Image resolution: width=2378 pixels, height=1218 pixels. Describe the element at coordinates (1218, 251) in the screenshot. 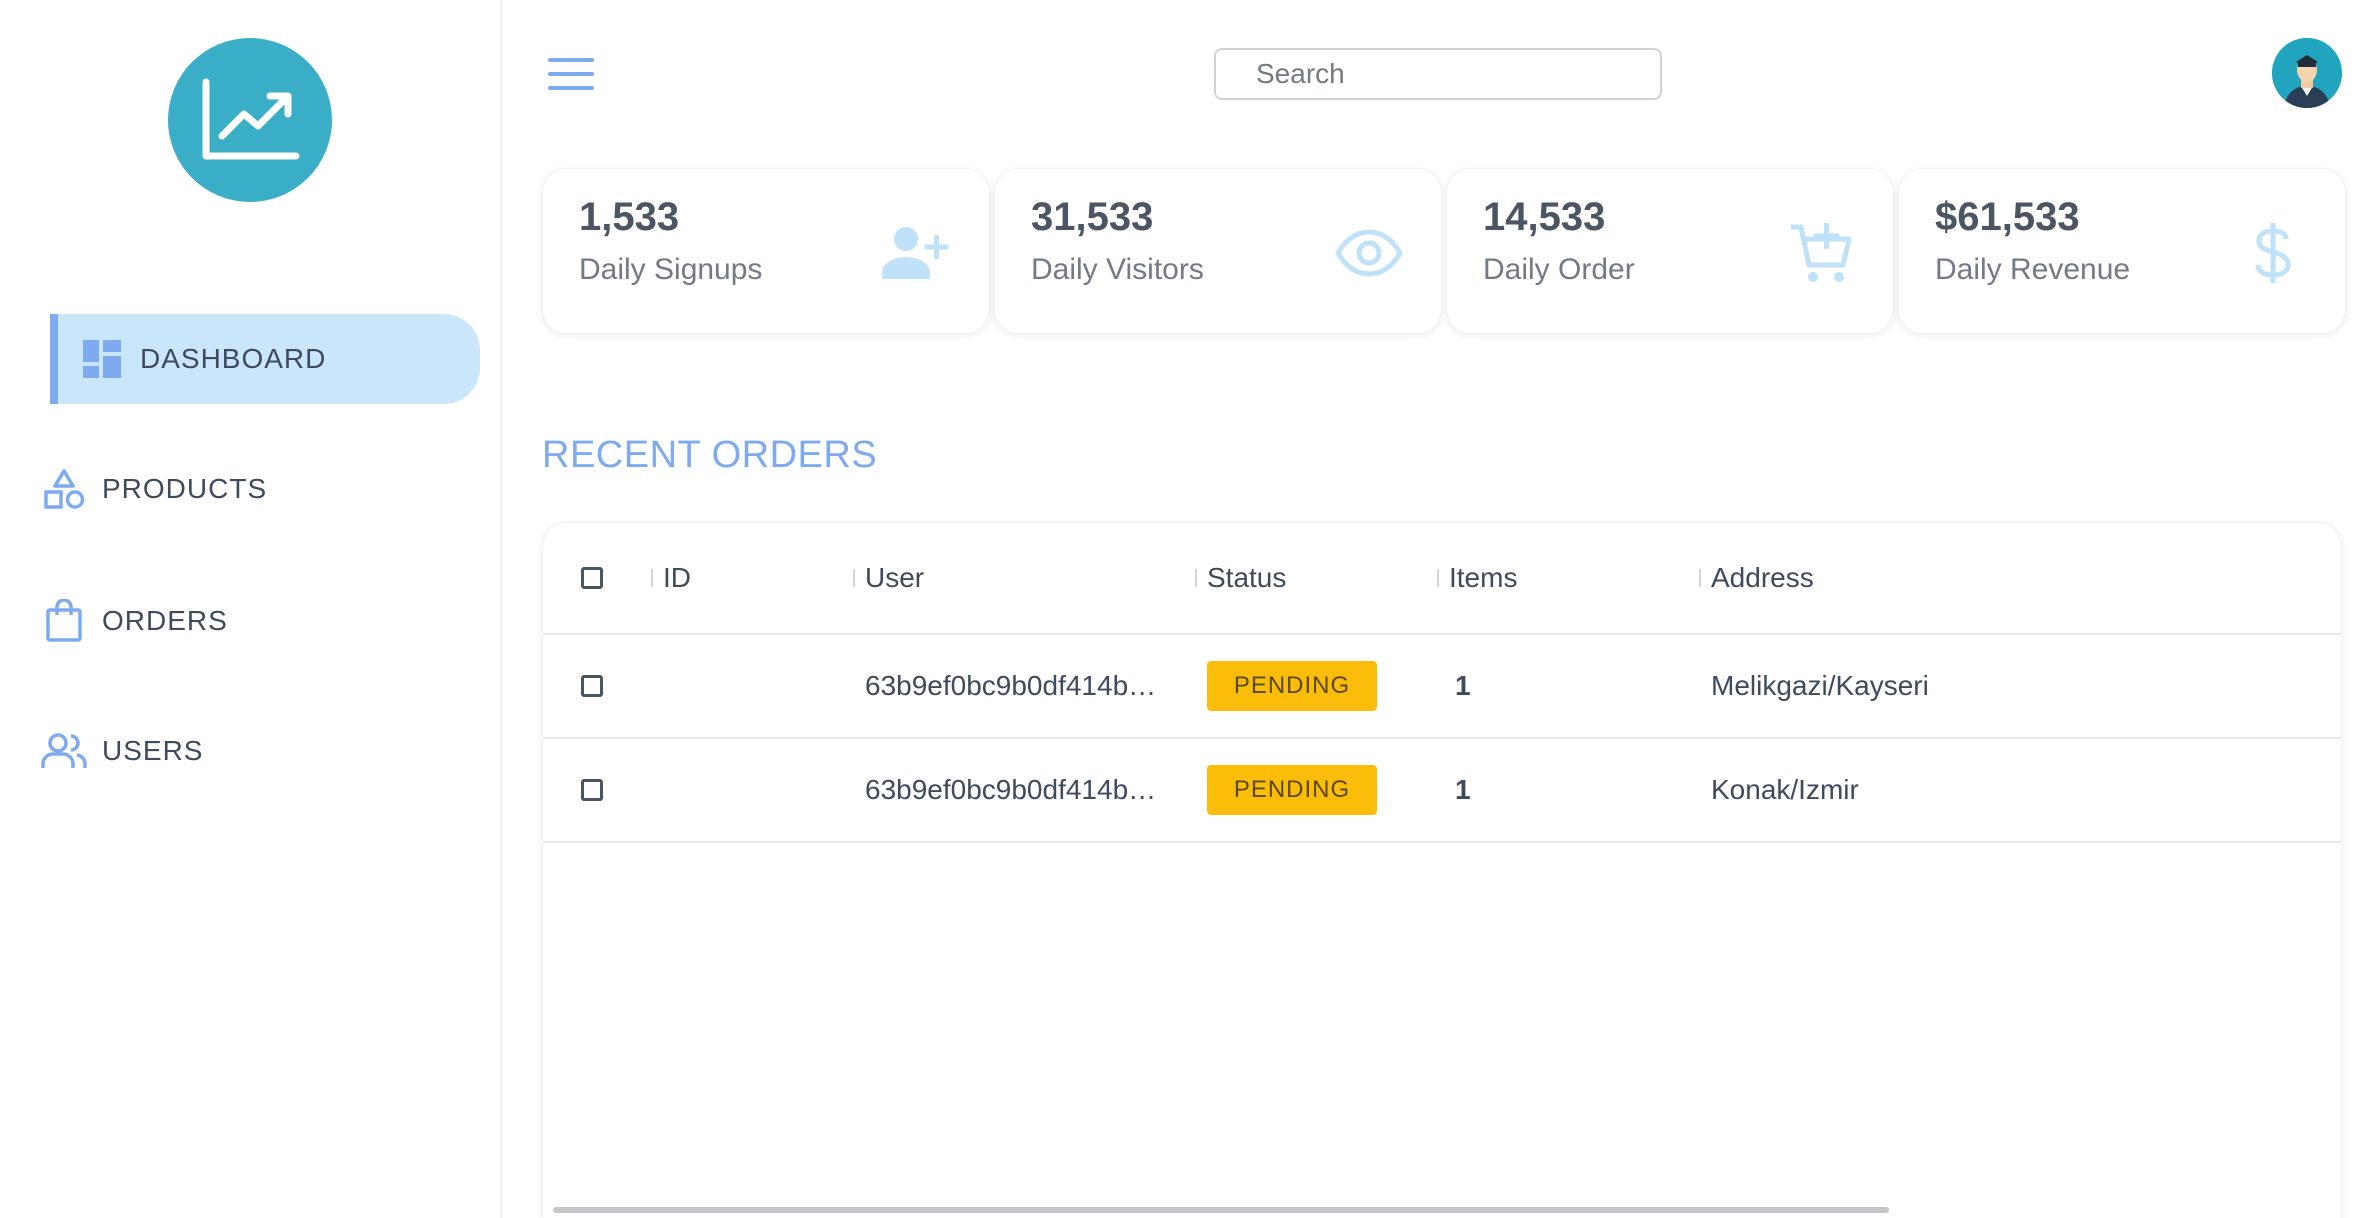

I see `stat-card-visitors: 31,533 Daily Visitors` at that location.